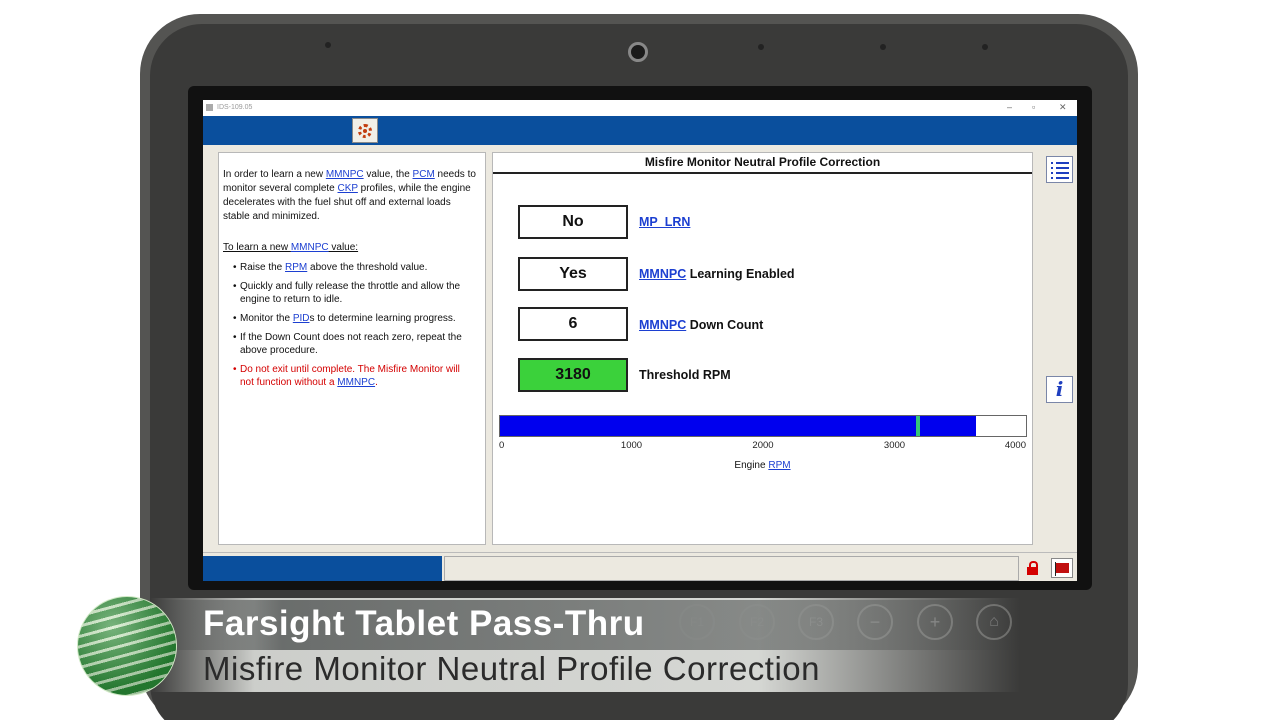 This screenshot has height=720, width=1280. What do you see at coordinates (382, 318) in the screenshot?
I see `instruction-text: s to determine learning progress.` at bounding box center [382, 318].